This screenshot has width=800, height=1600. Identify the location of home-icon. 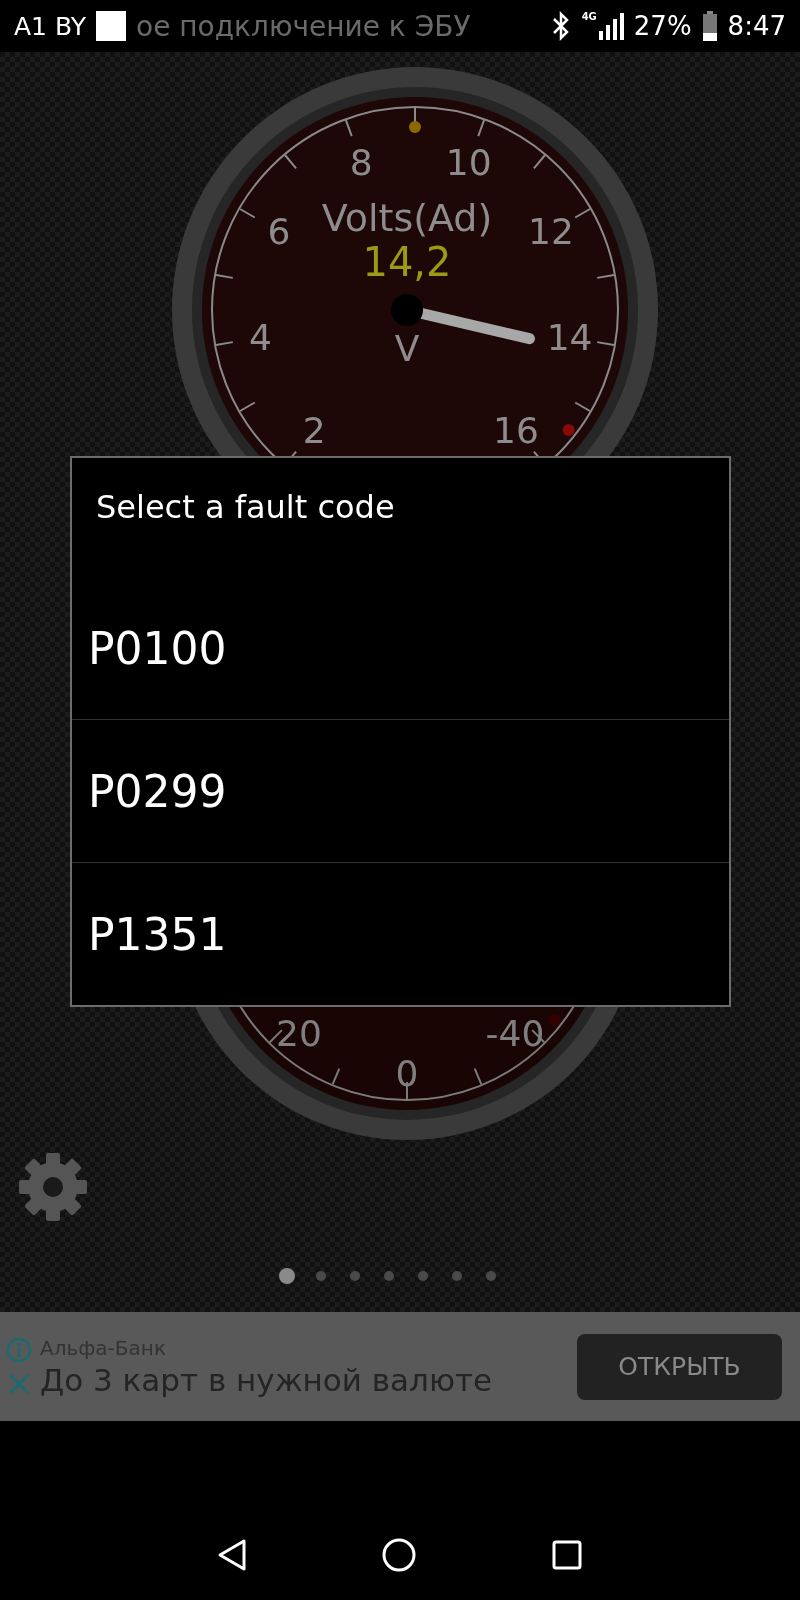
(399, 1555).